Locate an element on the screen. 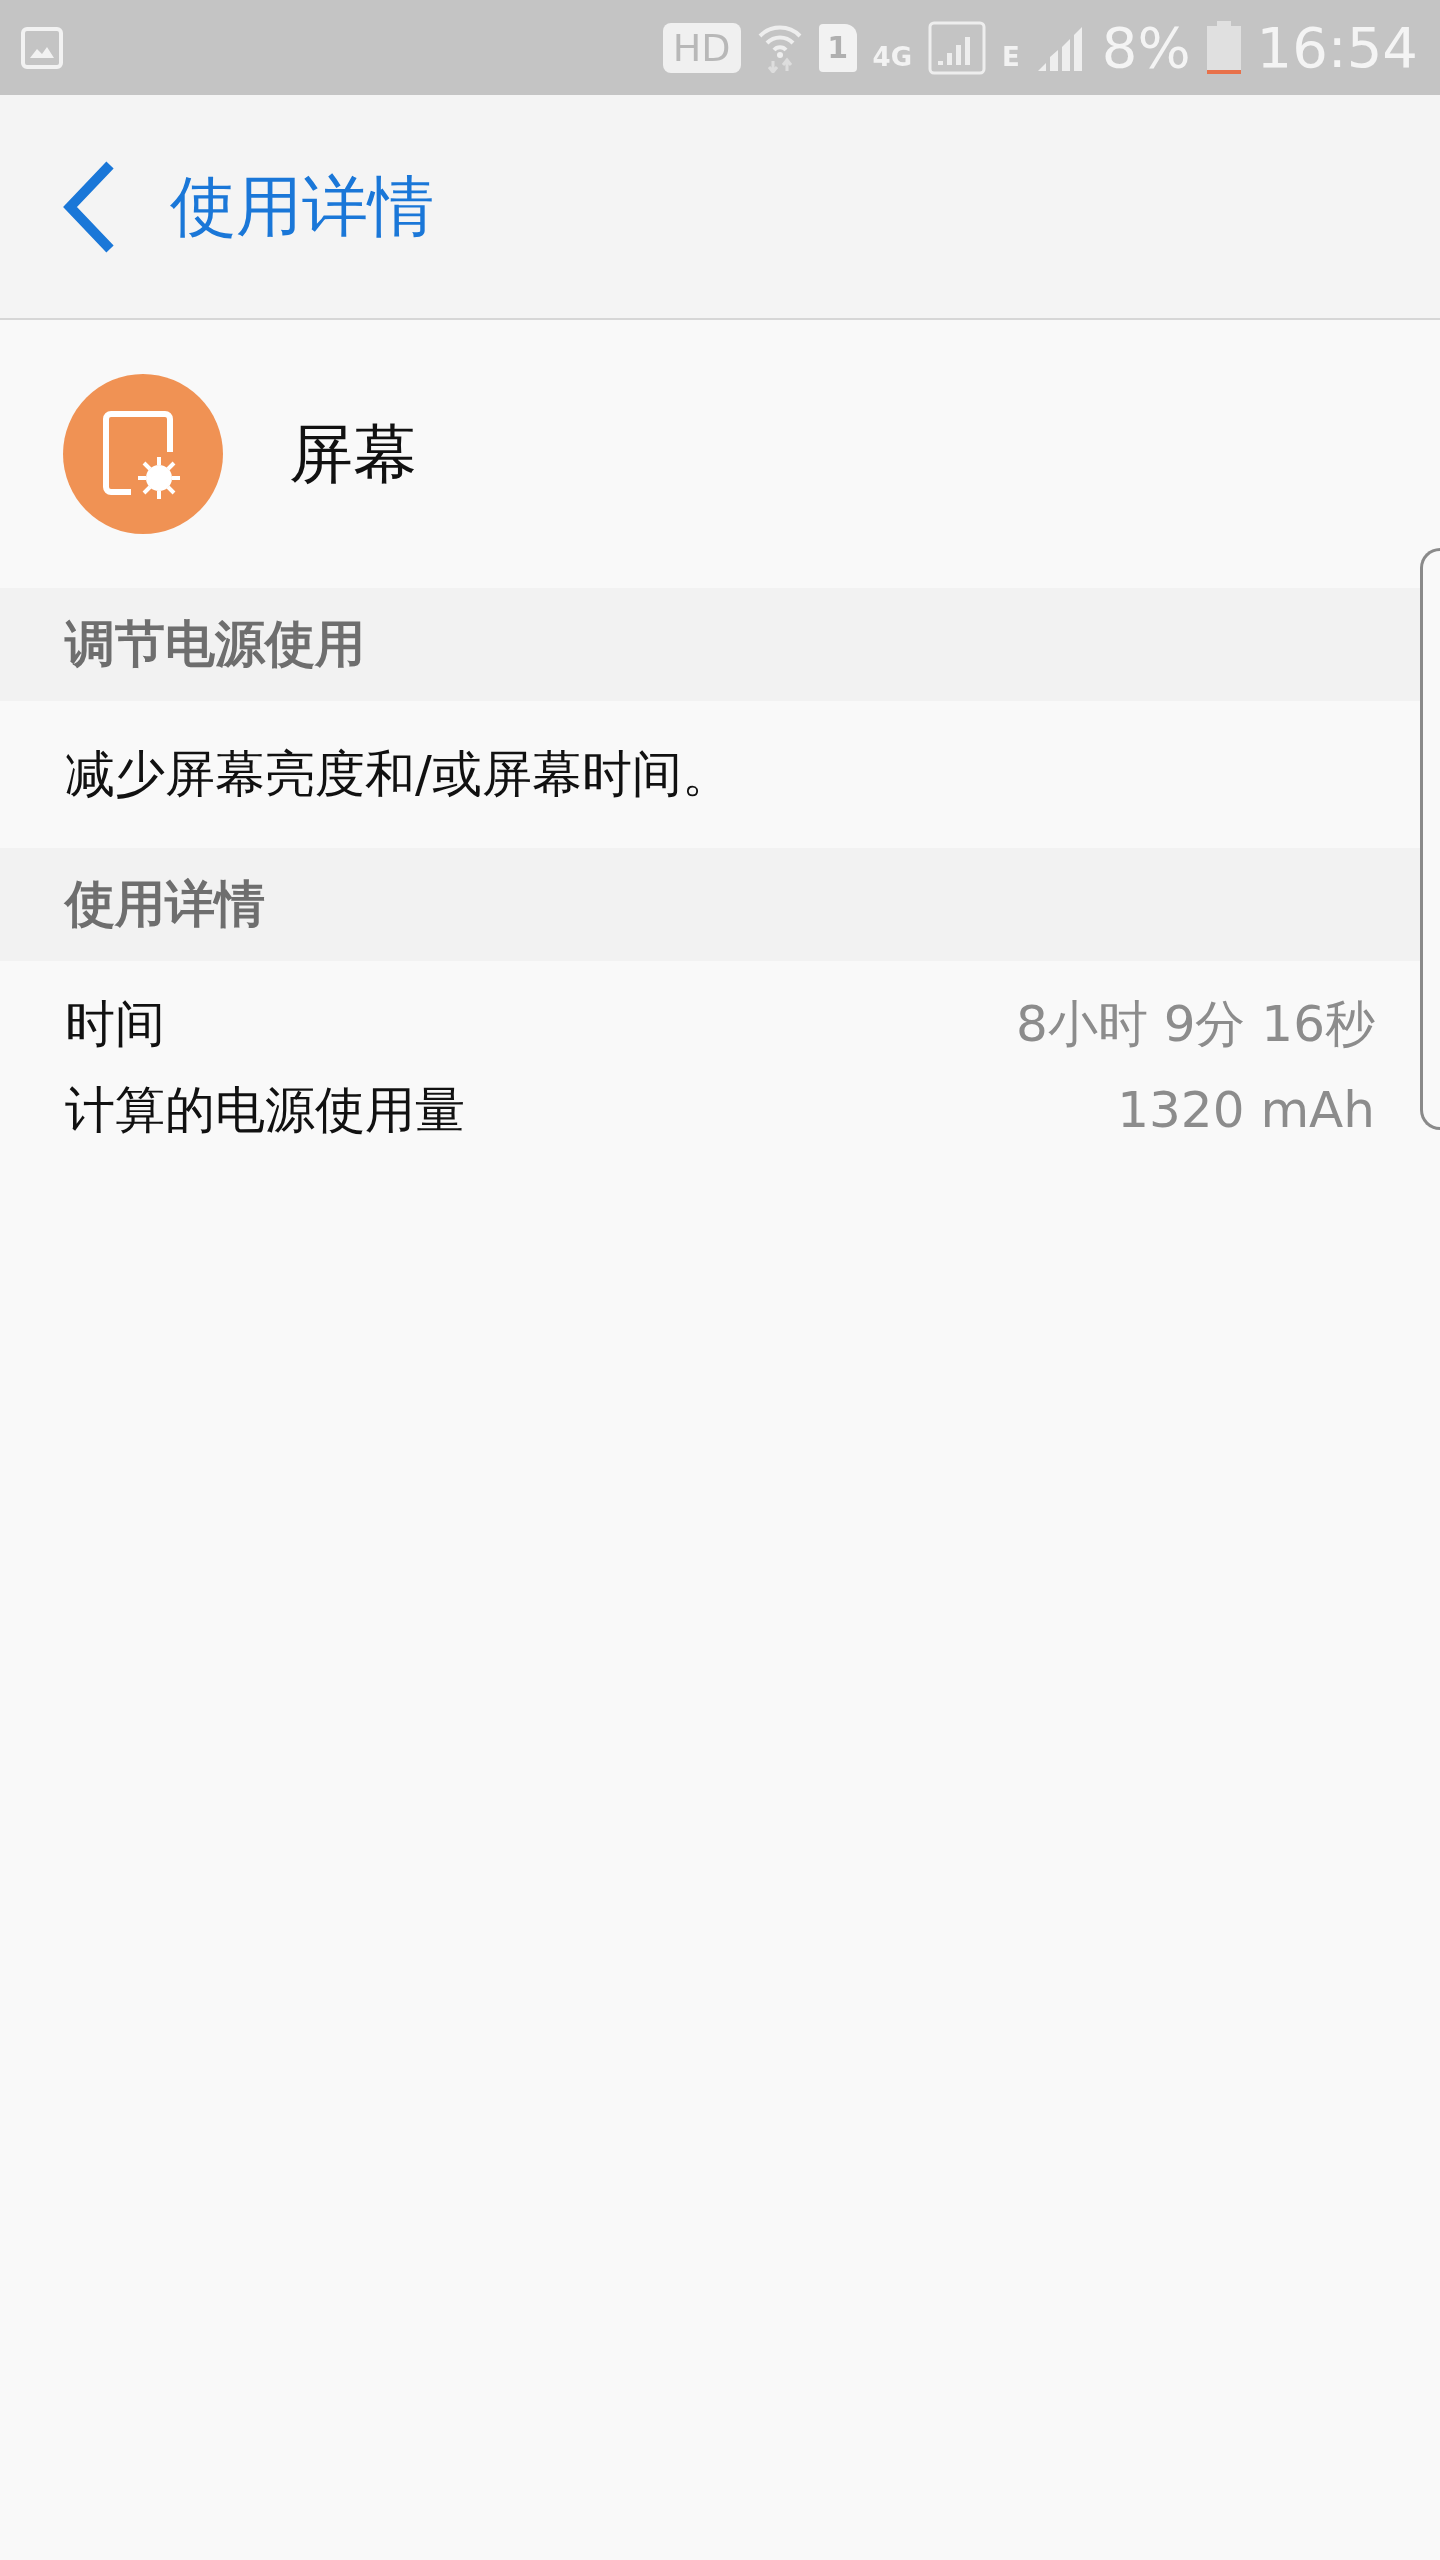 This screenshot has width=1440, height=2560. section-header: 使用详情 is located at coordinates (710, 904).